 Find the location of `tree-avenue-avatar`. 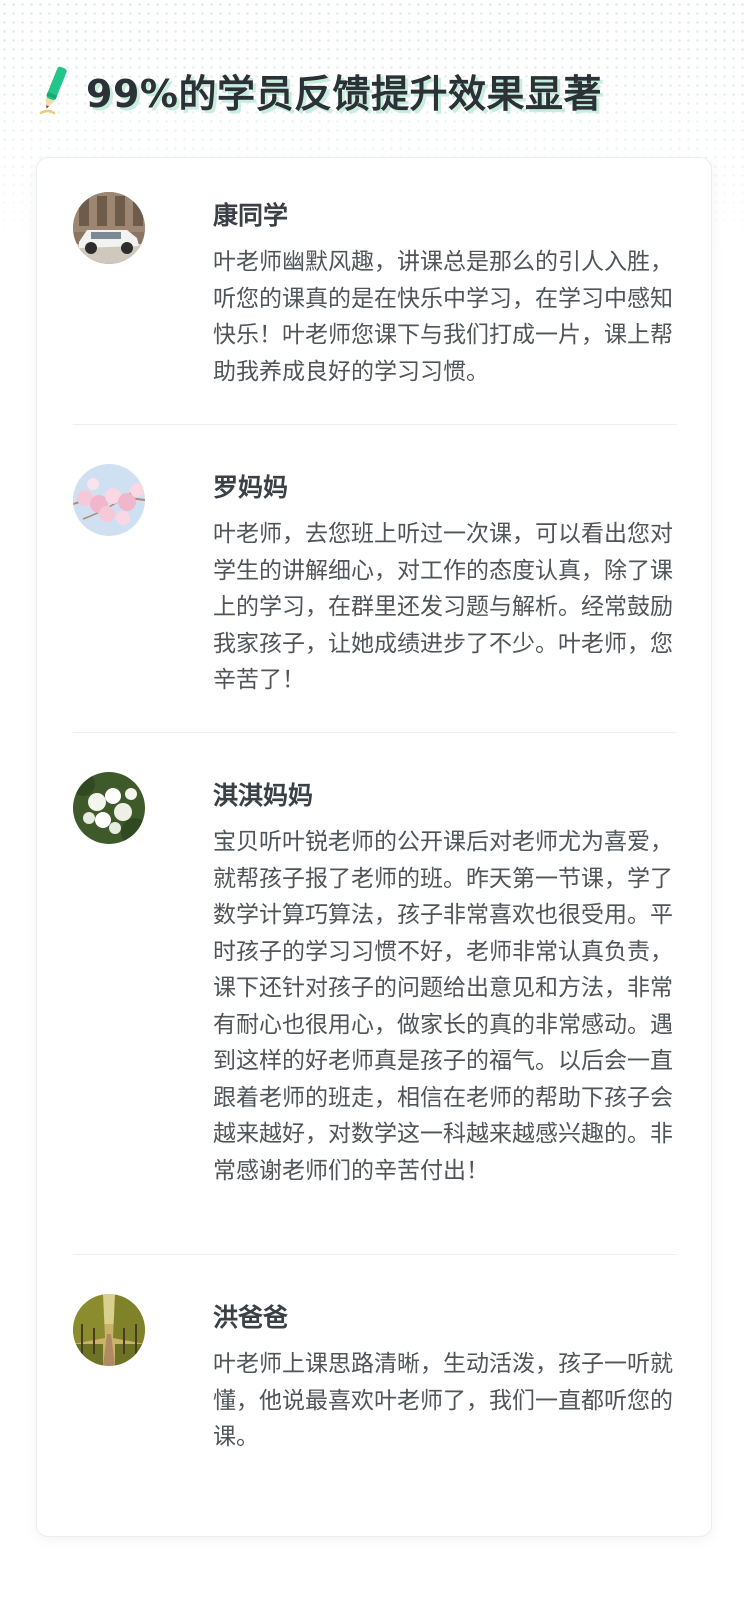

tree-avenue-avatar is located at coordinates (109, 1330).